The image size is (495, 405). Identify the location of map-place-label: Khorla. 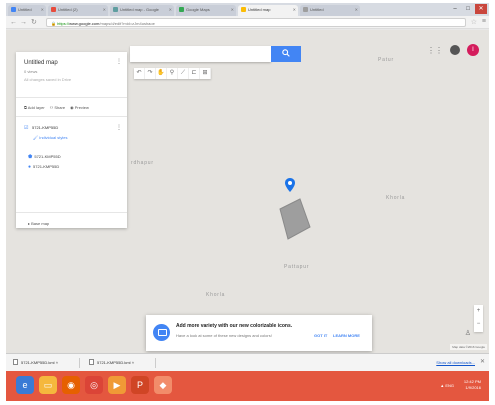
(216, 295).